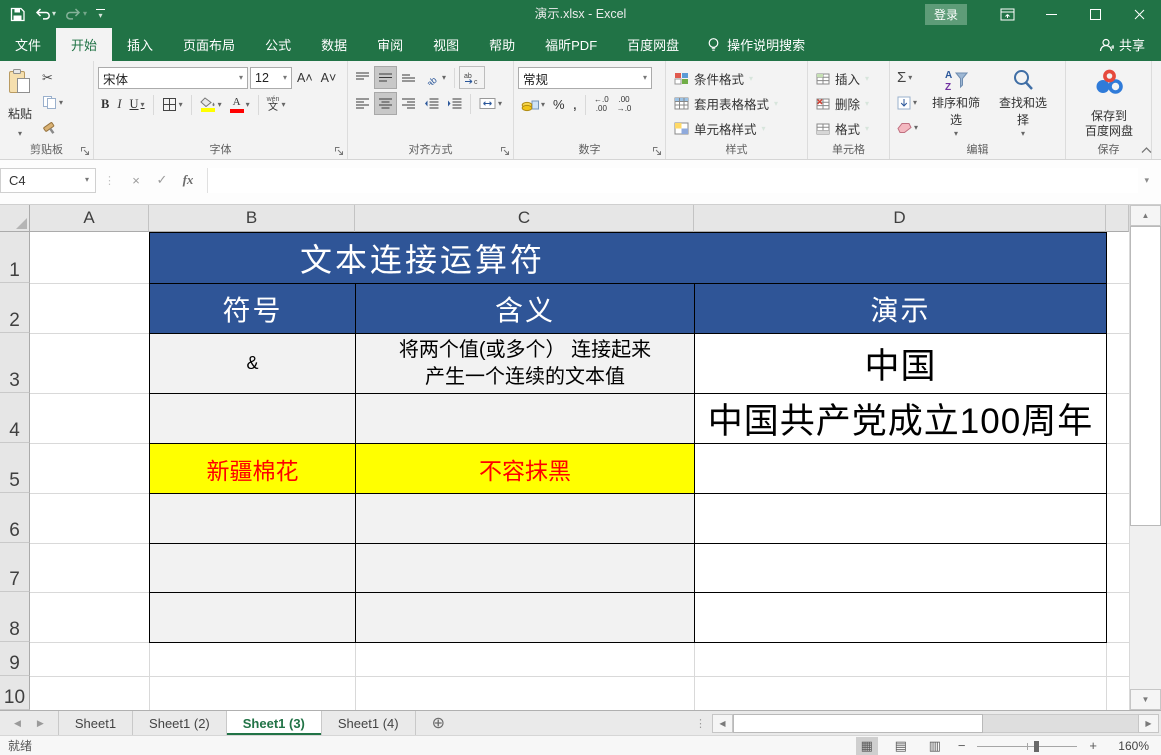 The height and width of the screenshot is (755, 1161). I want to click on ribbon-display-options-button, so click(1007, 14).